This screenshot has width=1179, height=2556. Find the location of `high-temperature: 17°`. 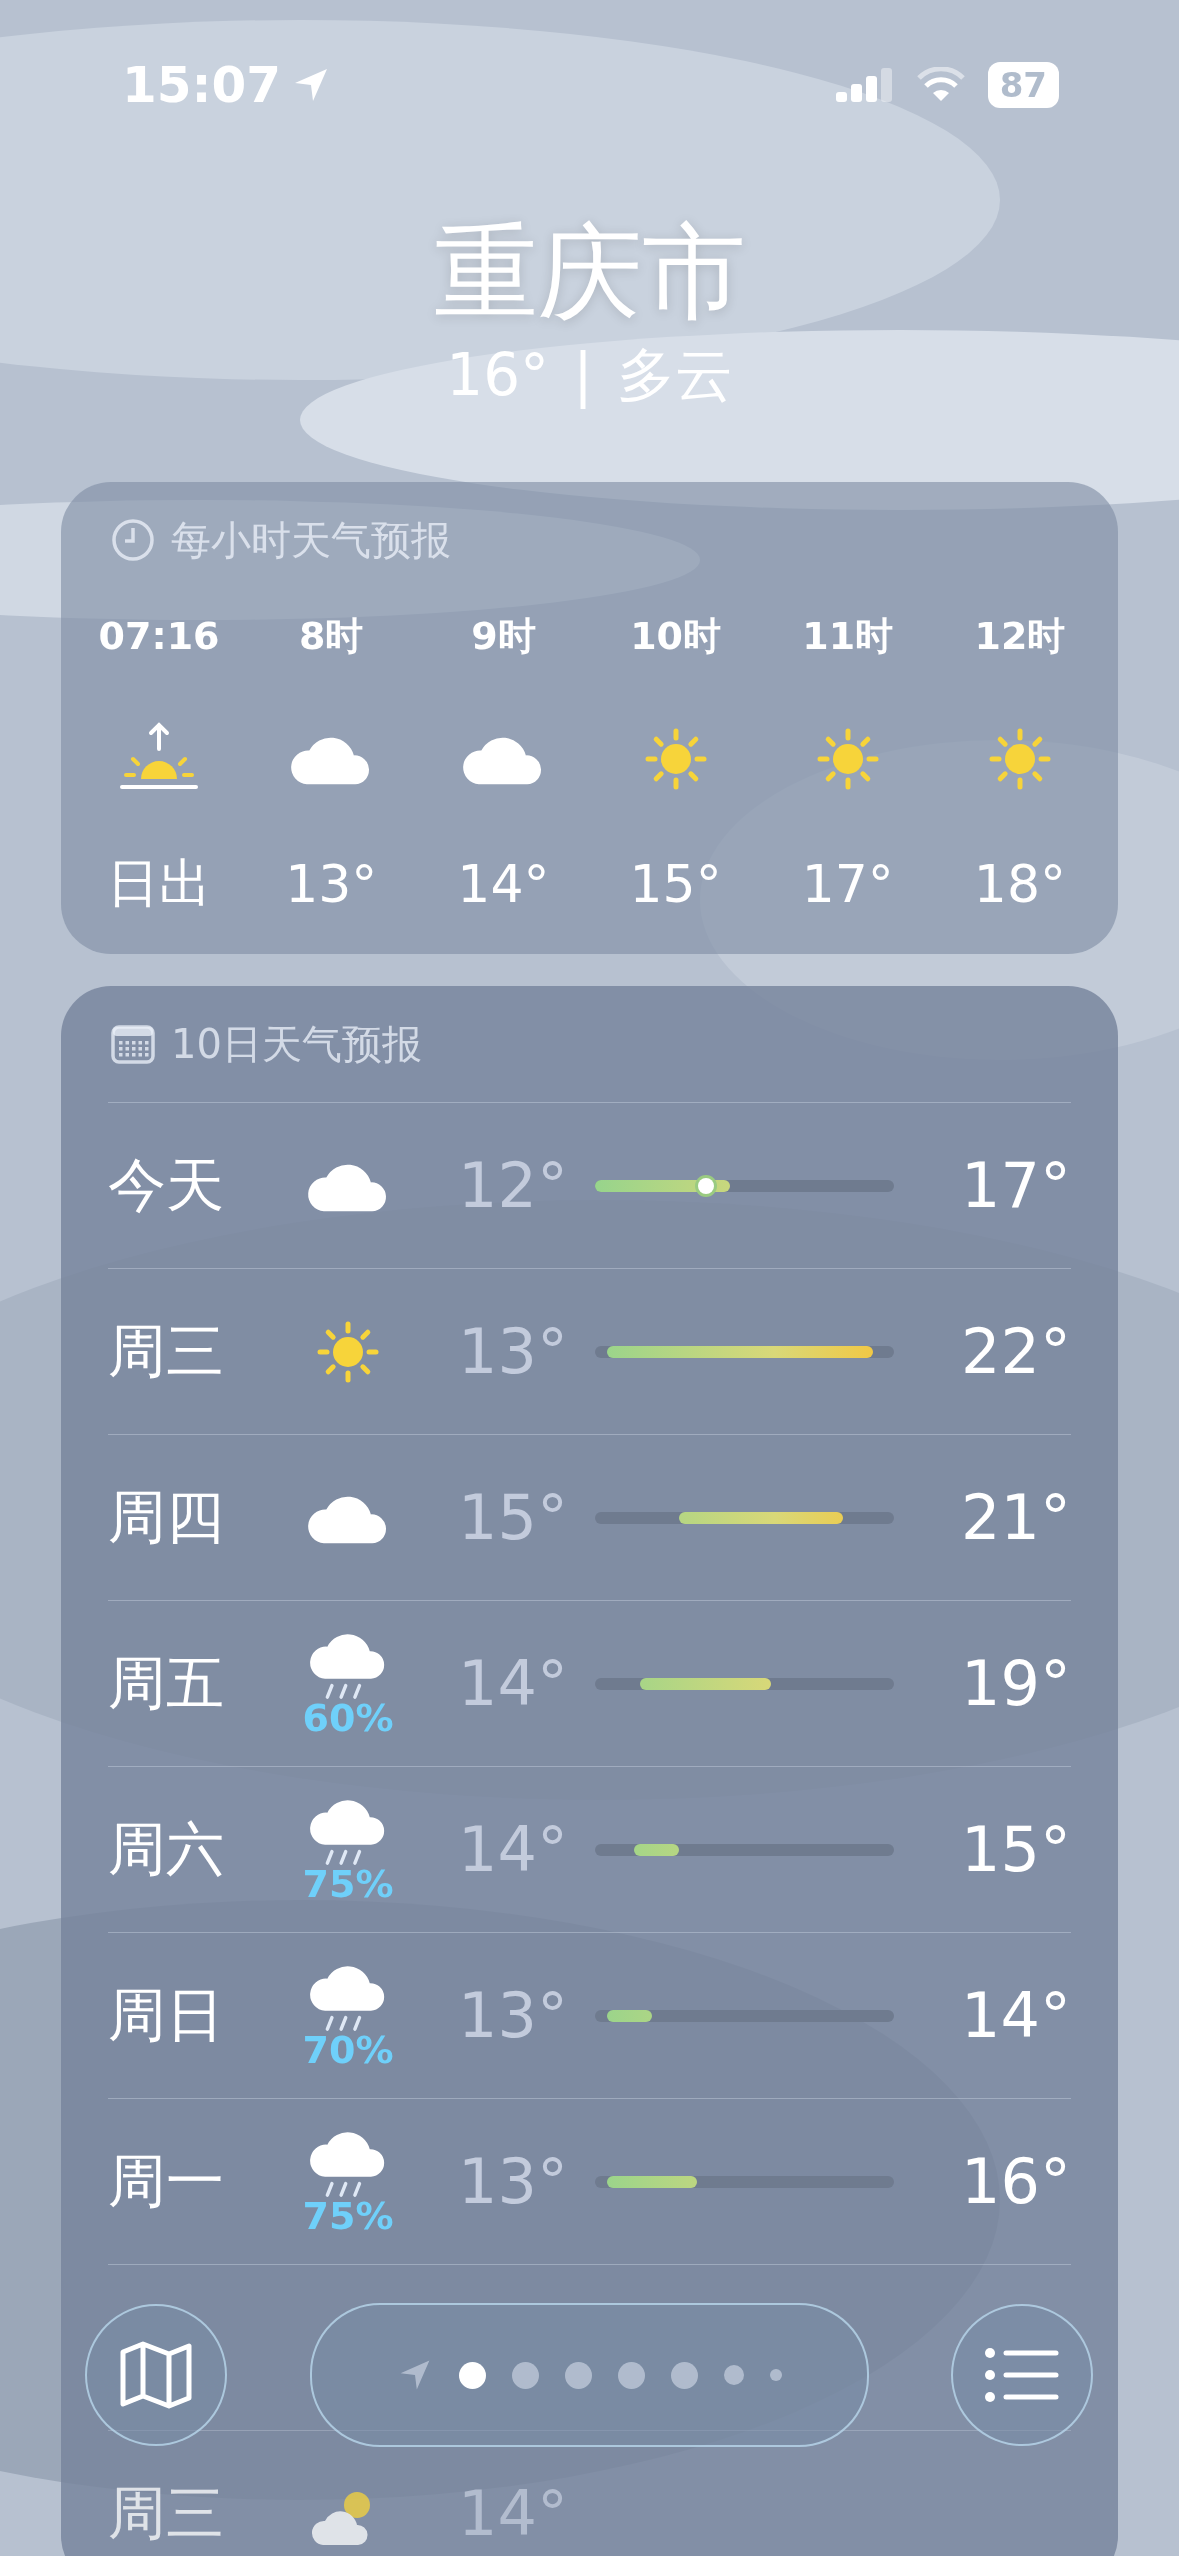

high-temperature: 17° is located at coordinates (1015, 1185).